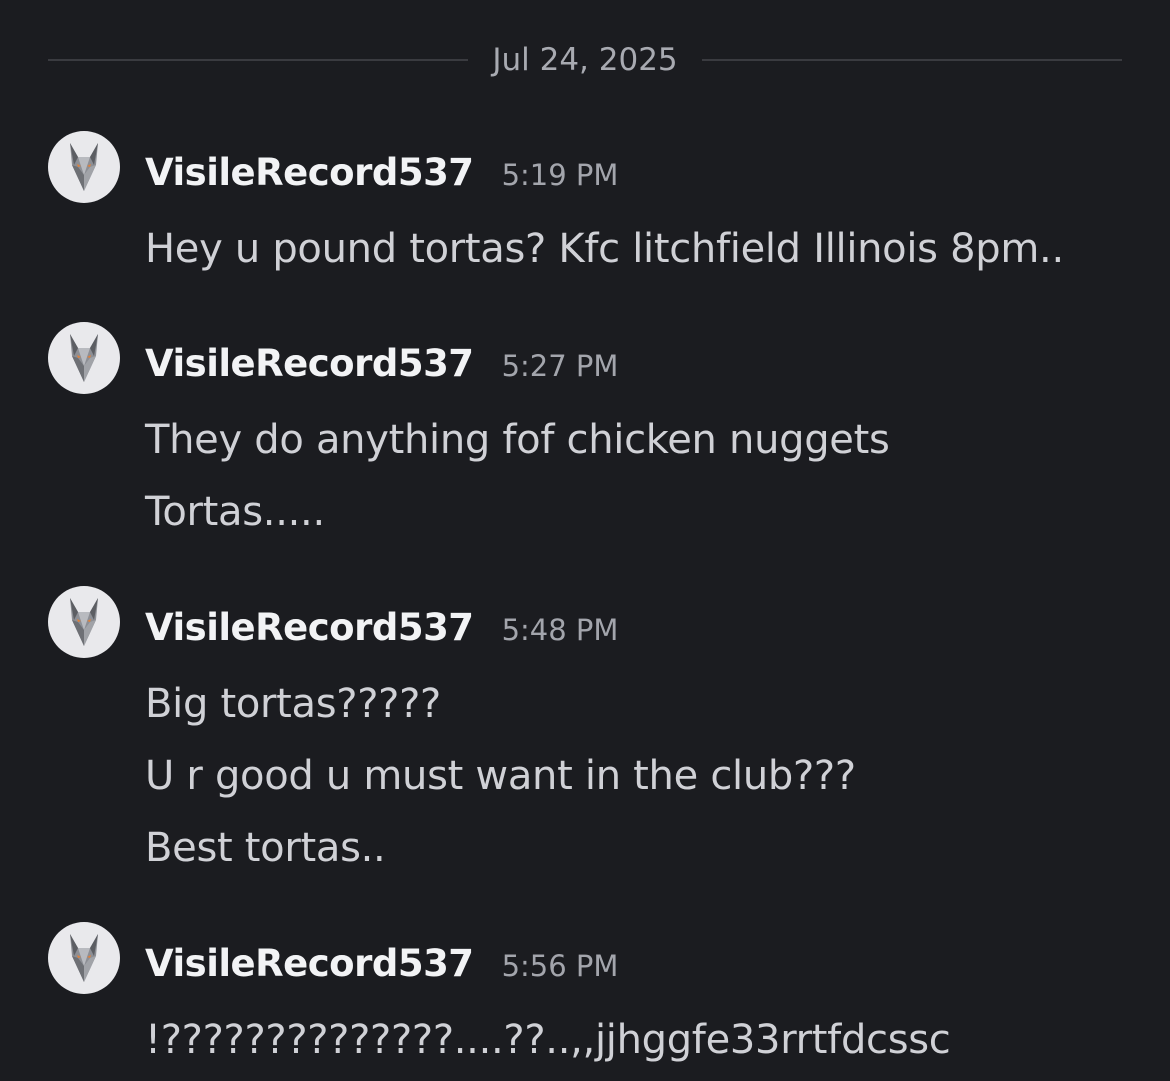  I want to click on message-timestamp: 5:48 PM, so click(560, 630).